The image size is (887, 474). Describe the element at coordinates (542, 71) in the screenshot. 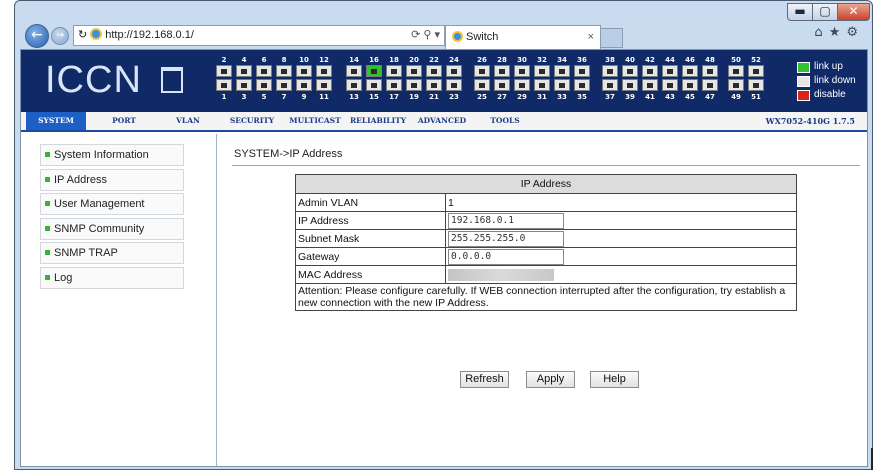

I see `port-32-icon` at that location.